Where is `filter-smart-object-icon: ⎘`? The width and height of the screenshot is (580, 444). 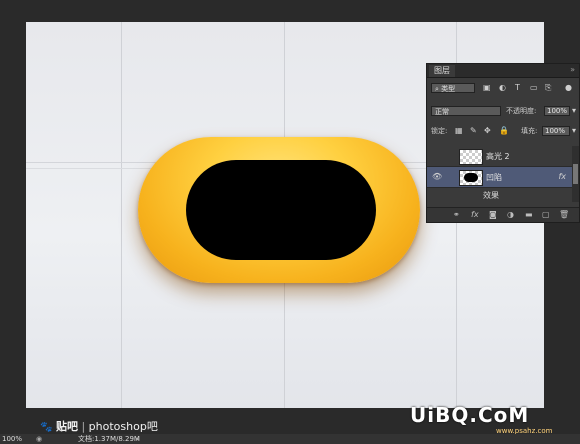
filter-smart-object-icon: ⎘ is located at coordinates (548, 88).